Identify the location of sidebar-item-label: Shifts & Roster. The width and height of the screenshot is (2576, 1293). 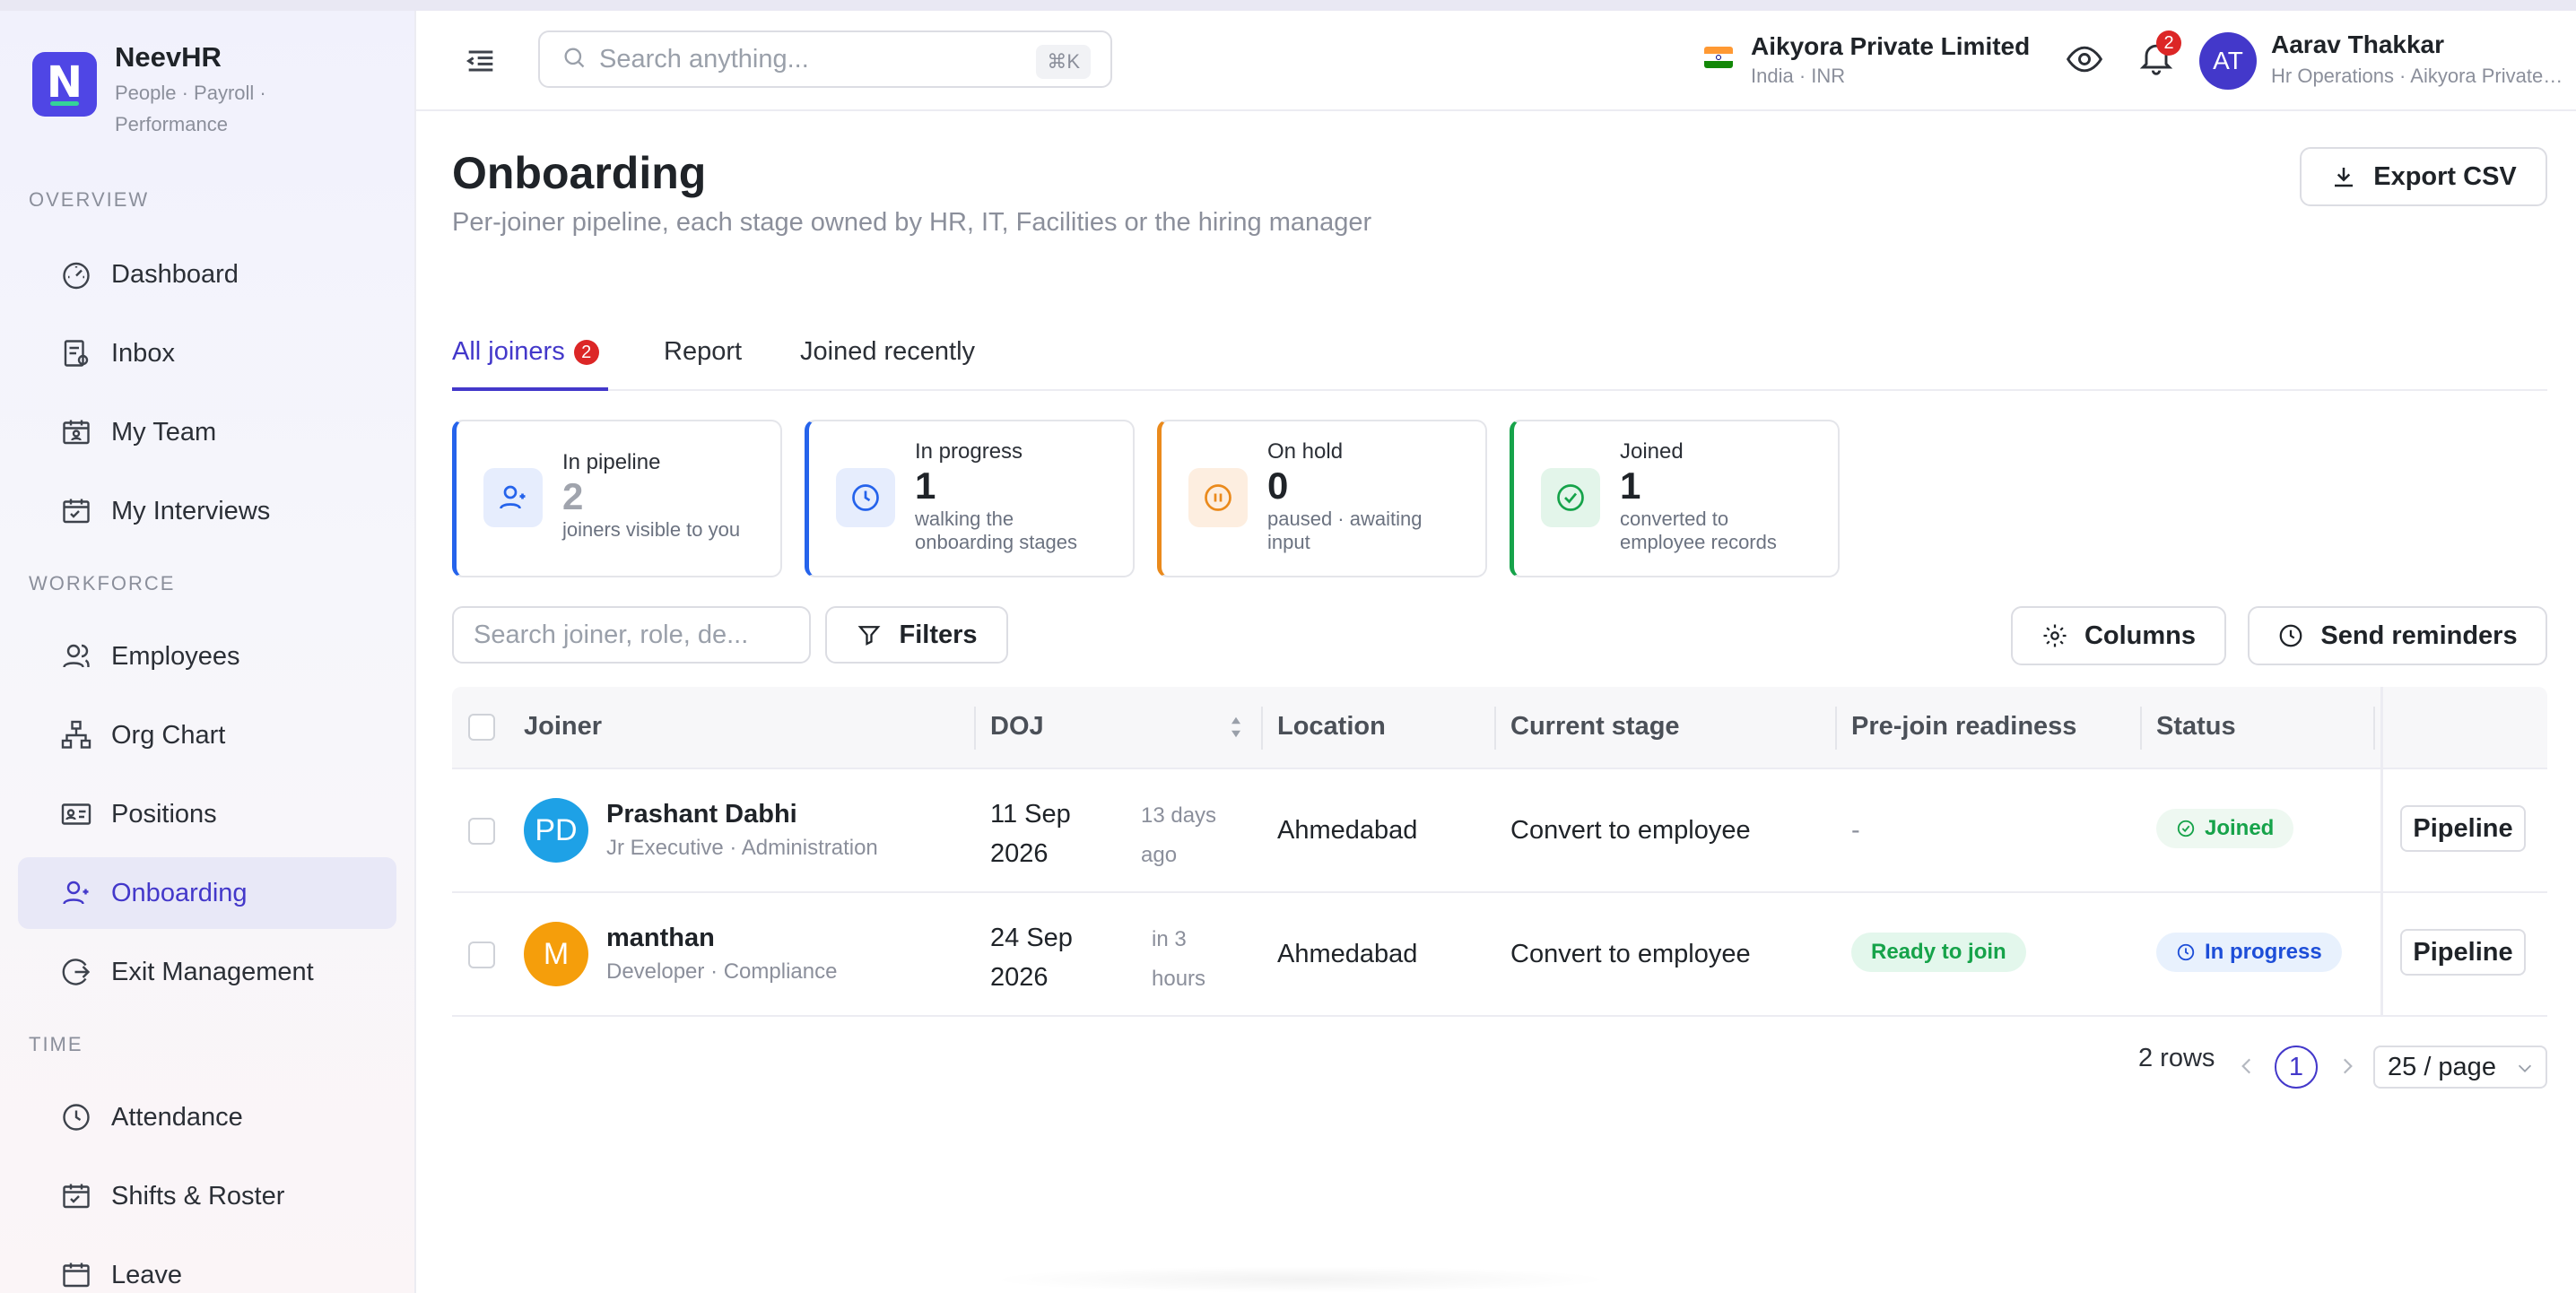
(198, 1196).